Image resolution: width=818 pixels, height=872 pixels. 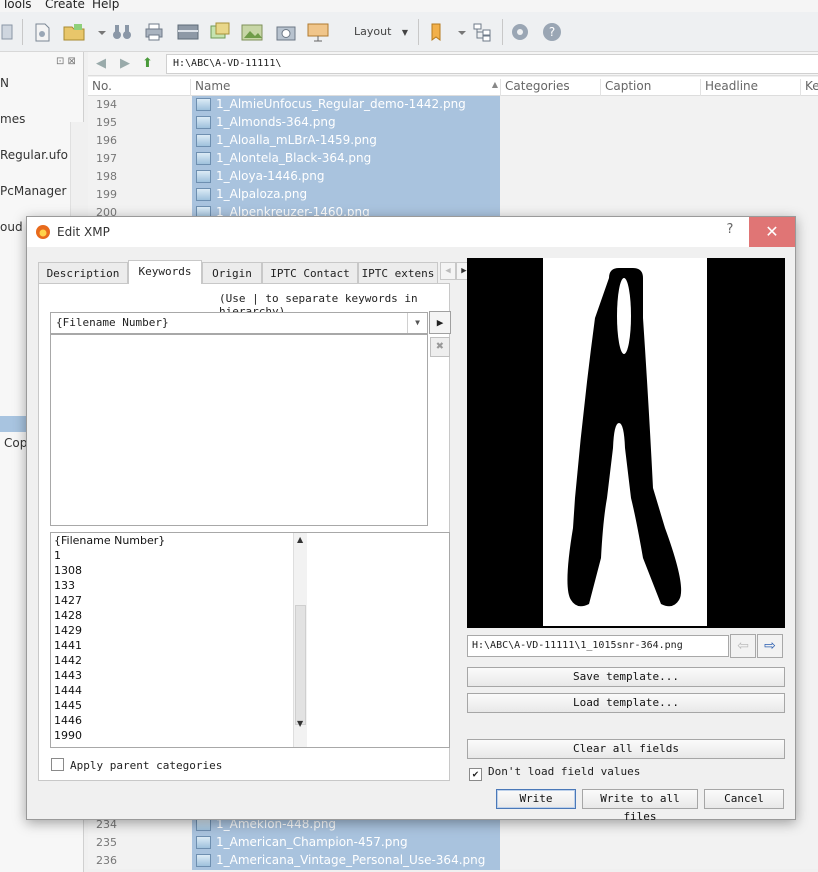 What do you see at coordinates (74, 32) in the screenshot?
I see `folder-add-icon` at bounding box center [74, 32].